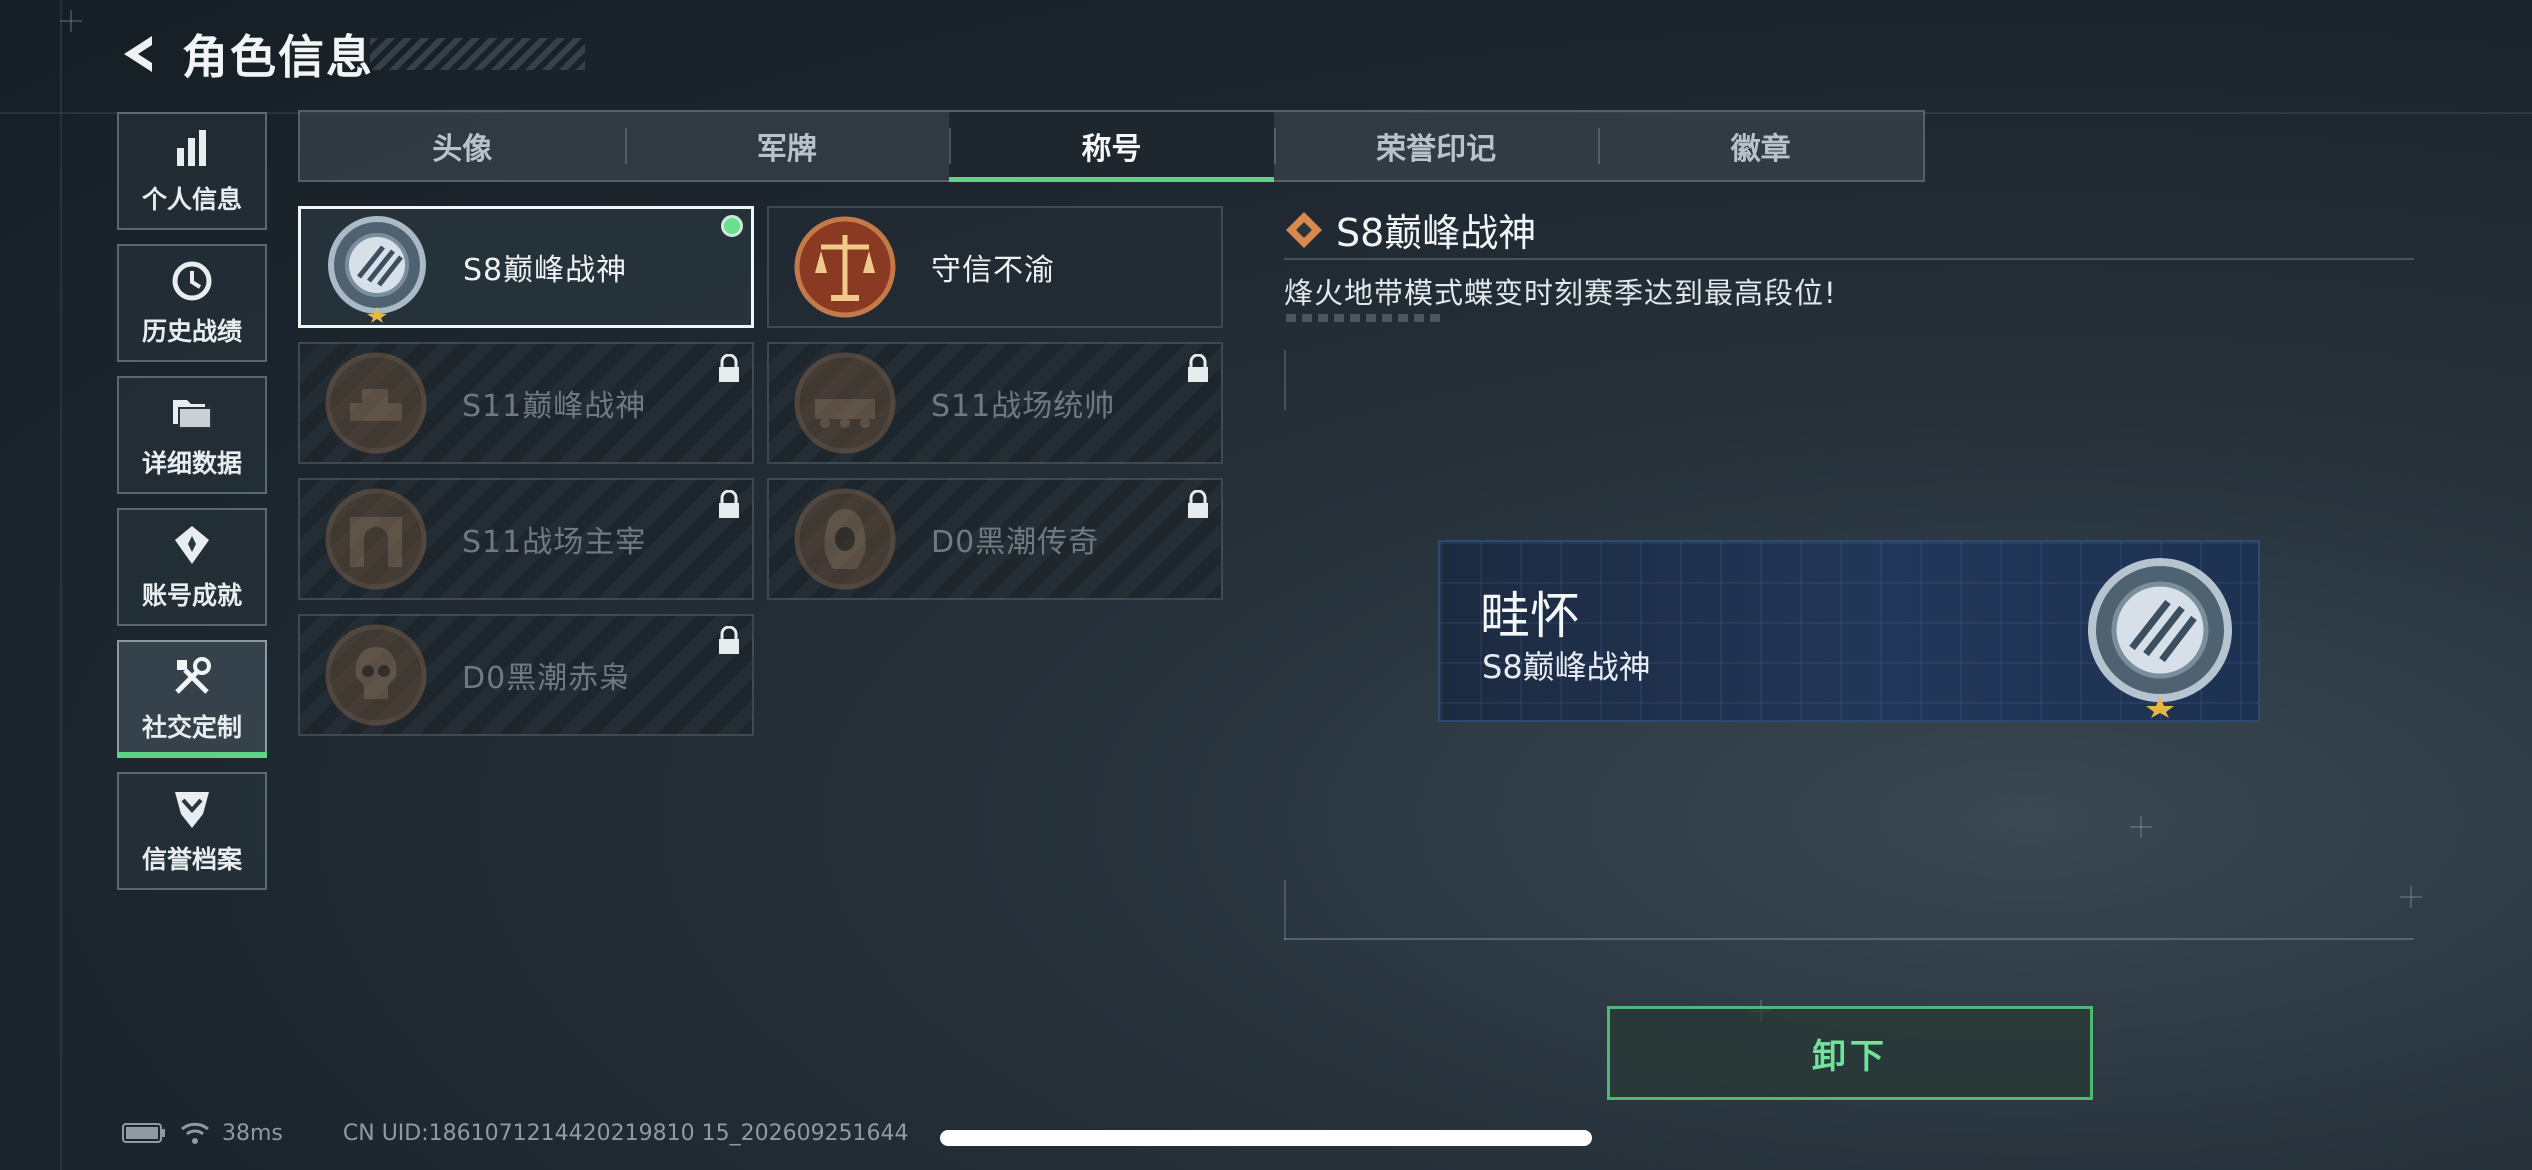 This screenshot has width=2532, height=1170. I want to click on ping-text: 38ms, so click(252, 1133).